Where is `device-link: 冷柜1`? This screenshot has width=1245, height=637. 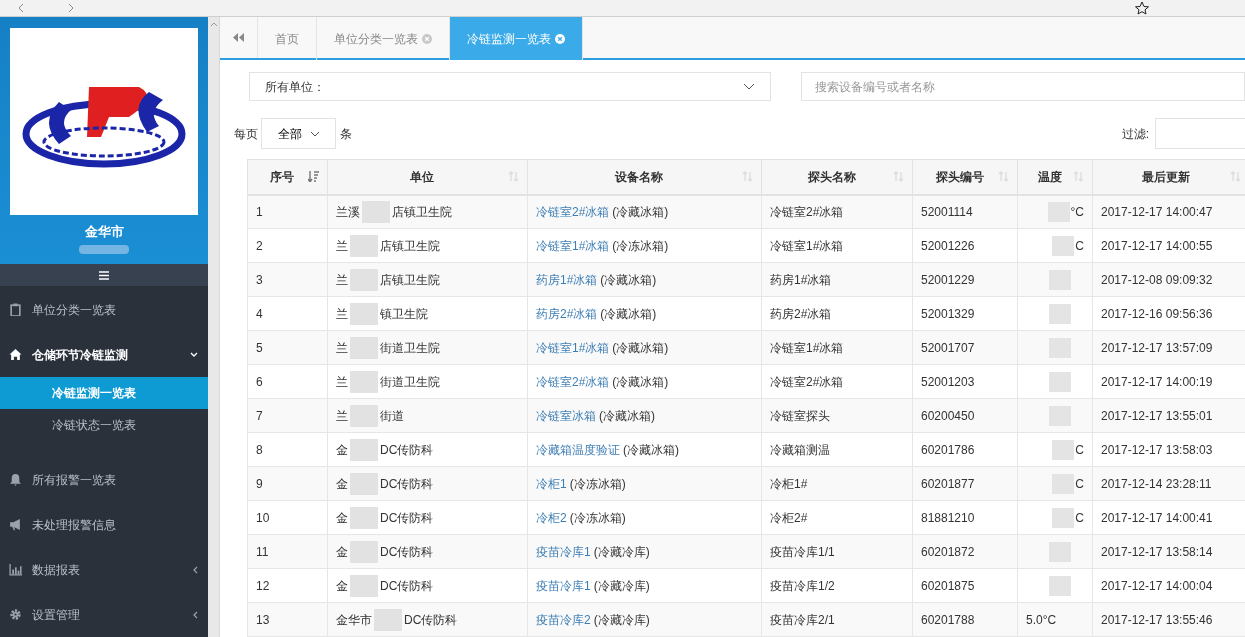
device-link: 冷柜1 is located at coordinates (551, 483).